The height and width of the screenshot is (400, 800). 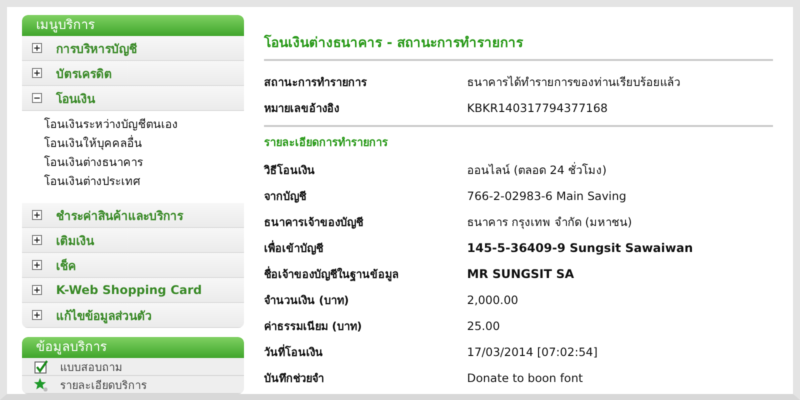 What do you see at coordinates (314, 223) in the screenshot?
I see `field-label: ธนาคารเจ้าของบัญชี` at bounding box center [314, 223].